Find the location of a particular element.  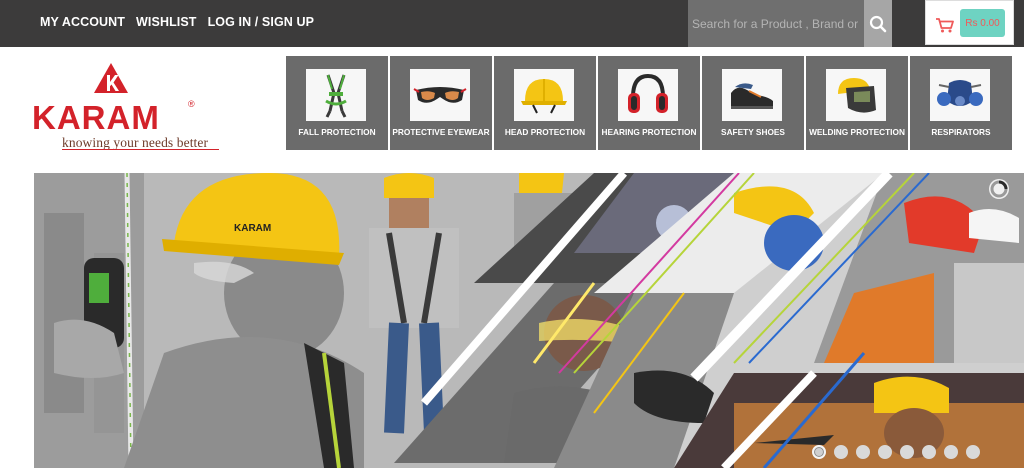

category-safety-shoes: SAFETY SHOES is located at coordinates (753, 103).